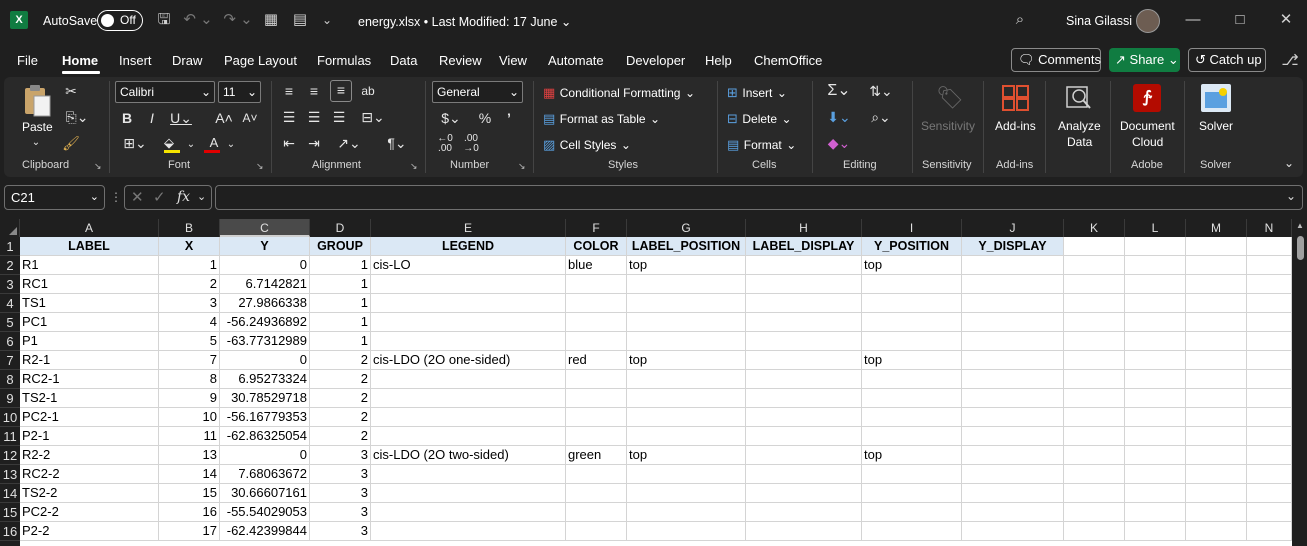 The image size is (1307, 546). I want to click on avatar, so click(1148, 21).